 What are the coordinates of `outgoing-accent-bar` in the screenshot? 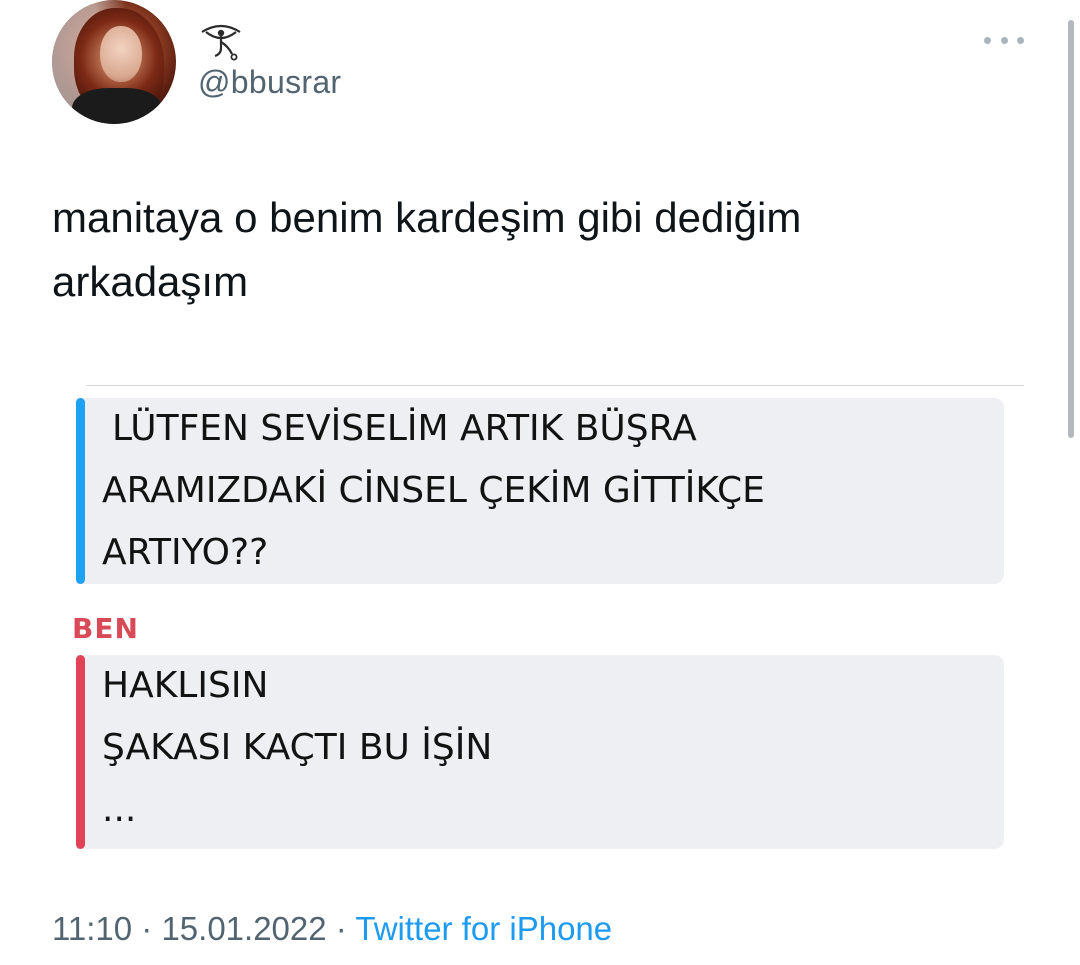 It's located at (80, 752).